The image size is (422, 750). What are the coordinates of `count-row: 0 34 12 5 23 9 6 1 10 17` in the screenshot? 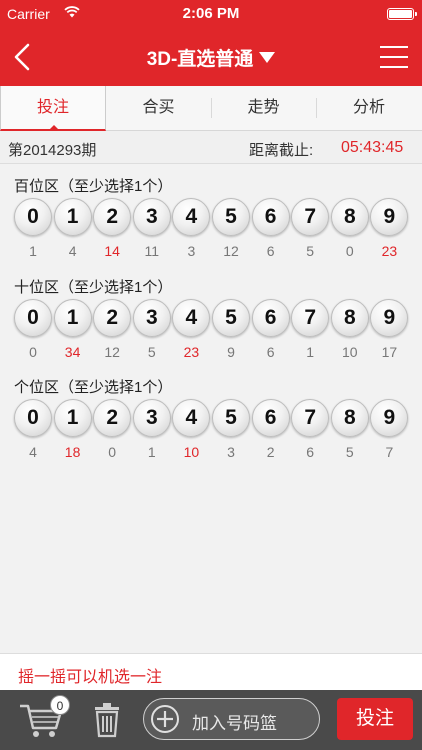 It's located at (214, 353).